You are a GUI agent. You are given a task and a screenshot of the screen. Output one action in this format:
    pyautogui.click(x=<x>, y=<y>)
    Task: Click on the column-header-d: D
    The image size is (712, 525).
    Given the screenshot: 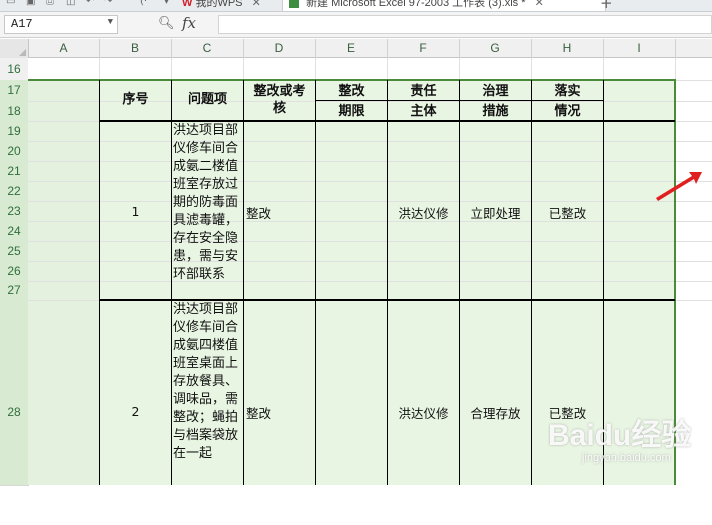 What is the action you would take?
    pyautogui.click(x=279, y=48)
    